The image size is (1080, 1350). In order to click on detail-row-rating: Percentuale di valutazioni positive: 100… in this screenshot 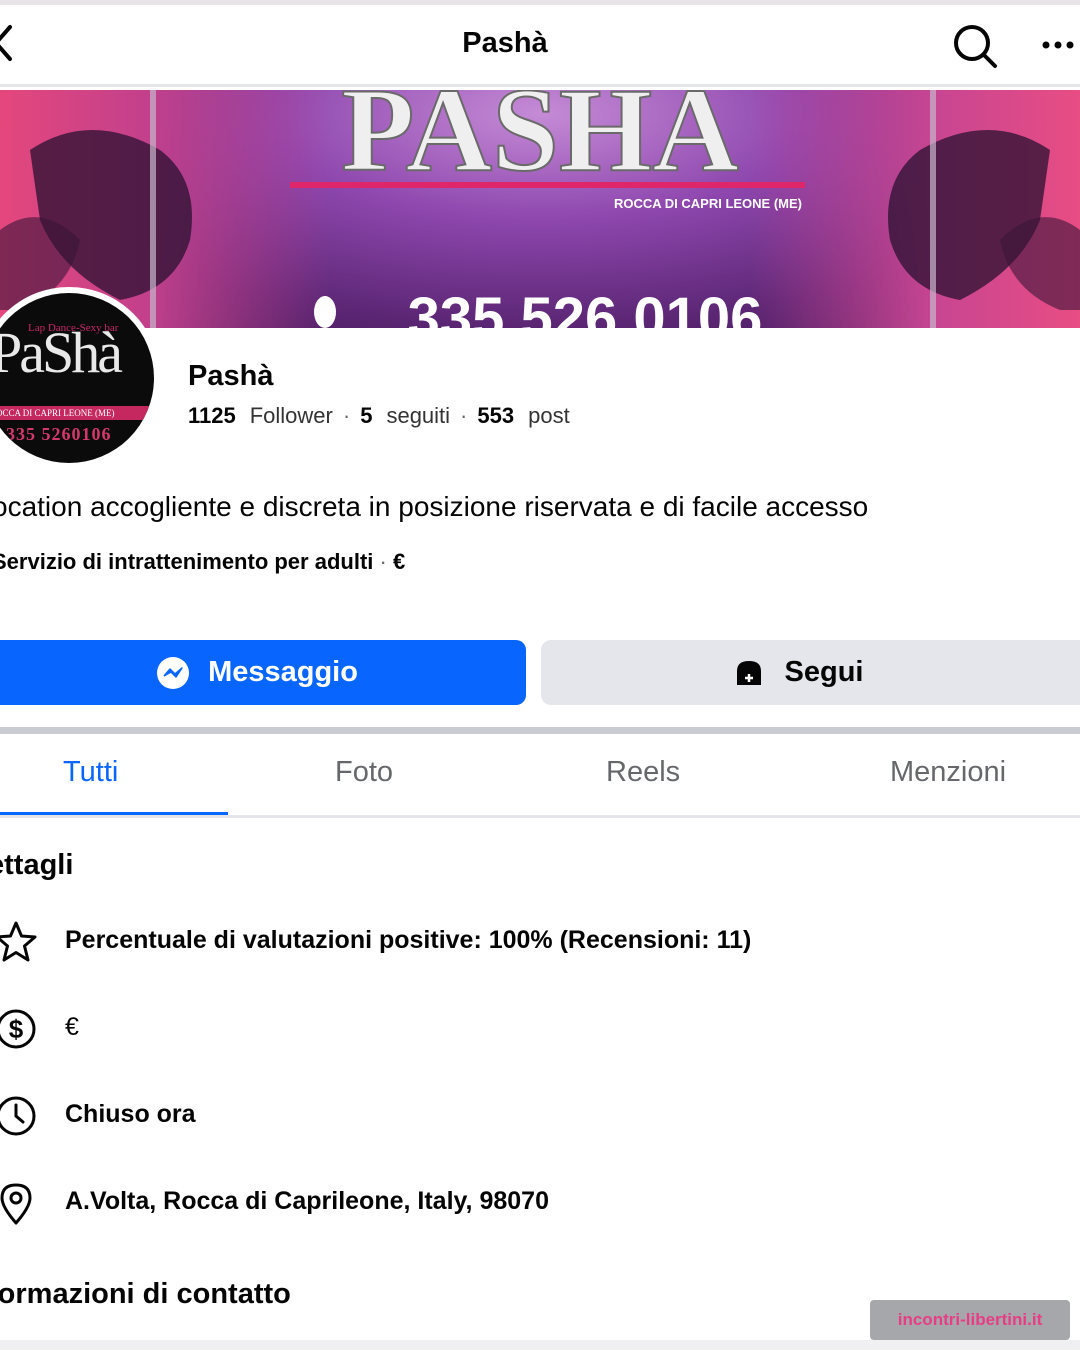, I will do `click(496, 943)`.